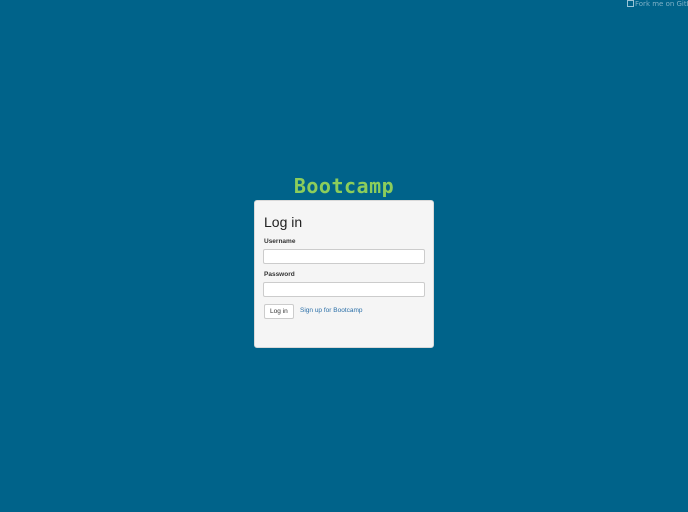 The height and width of the screenshot is (512, 688). I want to click on username-input, so click(344, 256).